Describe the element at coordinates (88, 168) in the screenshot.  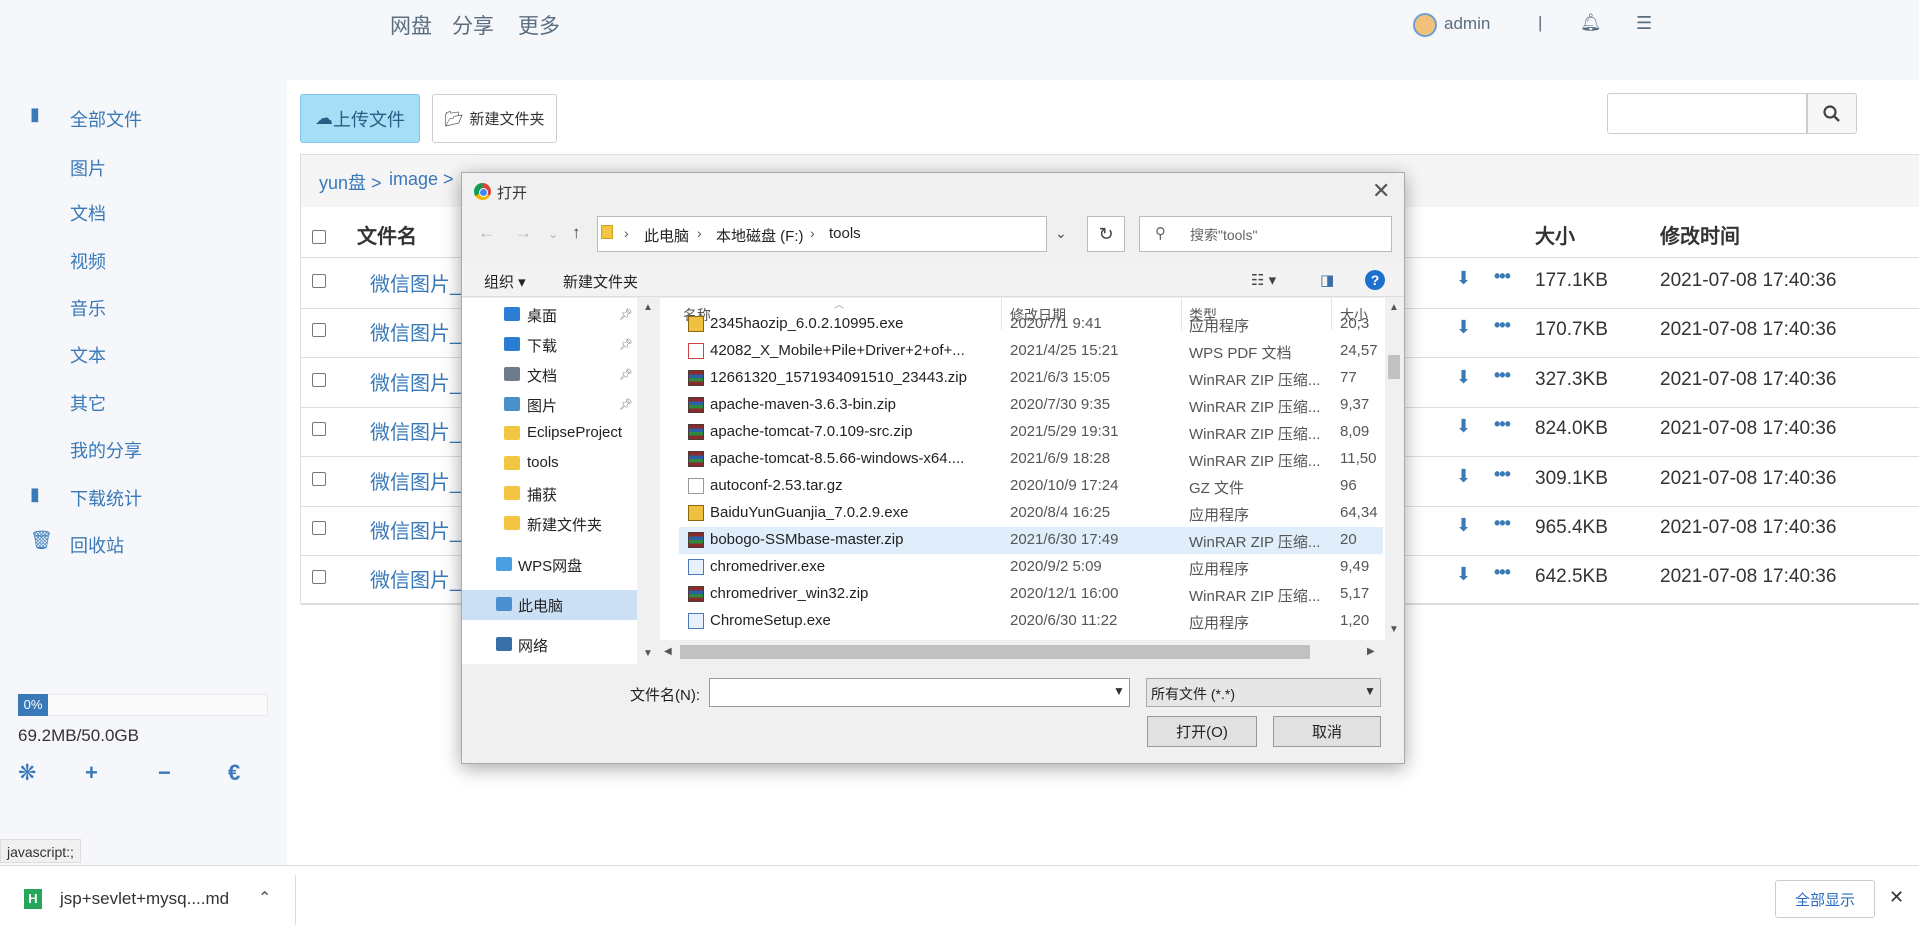
I see `sidebar-item-images: 图片` at that location.